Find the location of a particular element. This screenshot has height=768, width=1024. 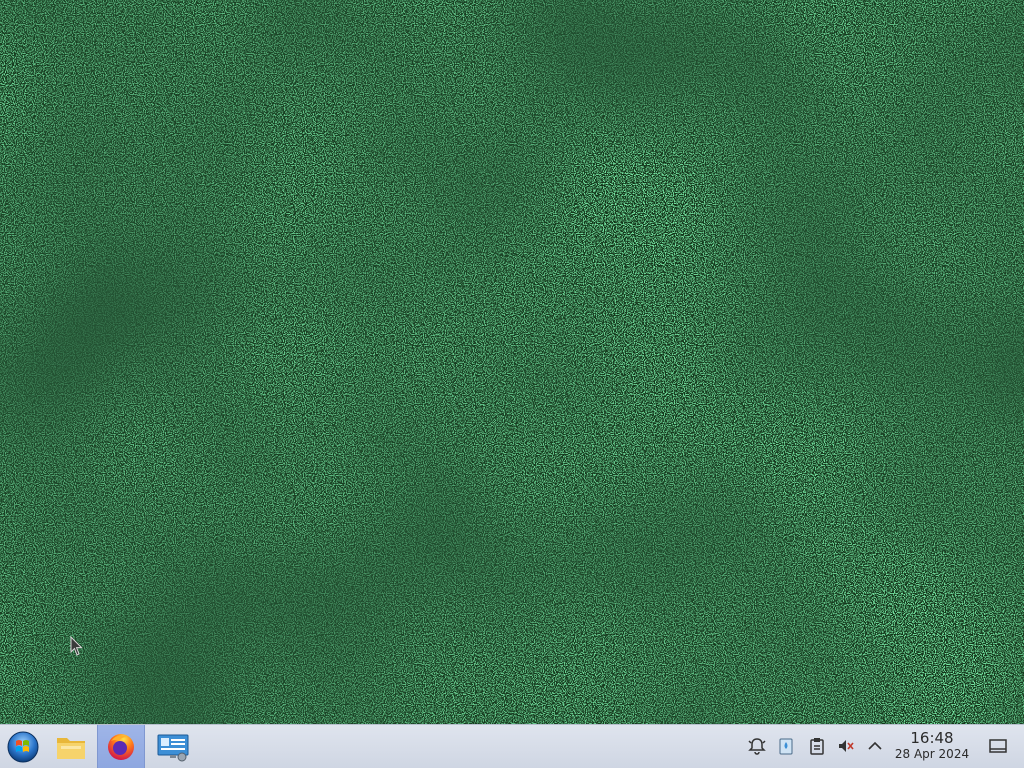

clipboard-drop-icon is located at coordinates (786, 746).